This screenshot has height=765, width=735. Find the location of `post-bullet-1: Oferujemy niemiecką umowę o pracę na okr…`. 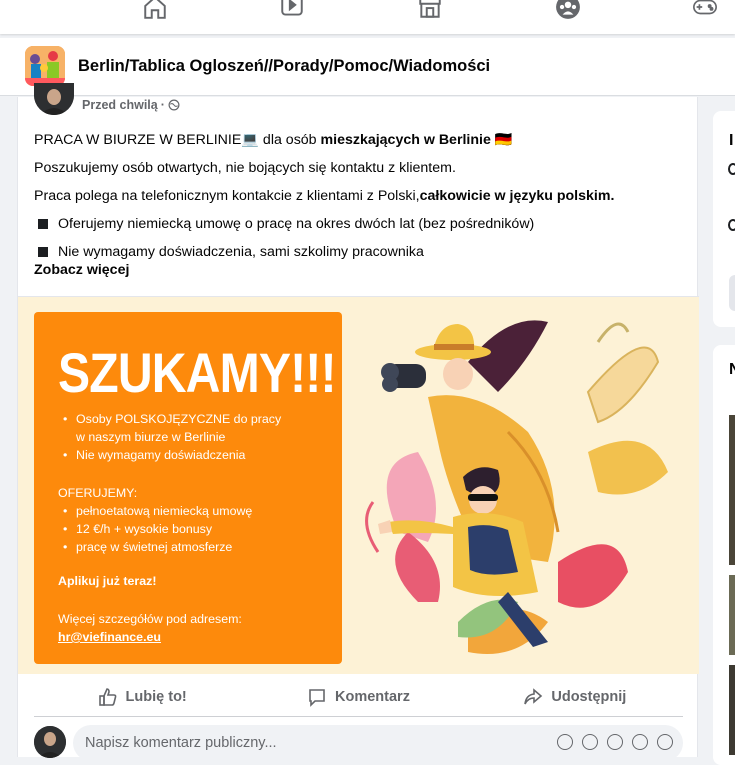

post-bullet-1: Oferujemy niemiecką umowę o pracę na okr… is located at coordinates (359, 224).